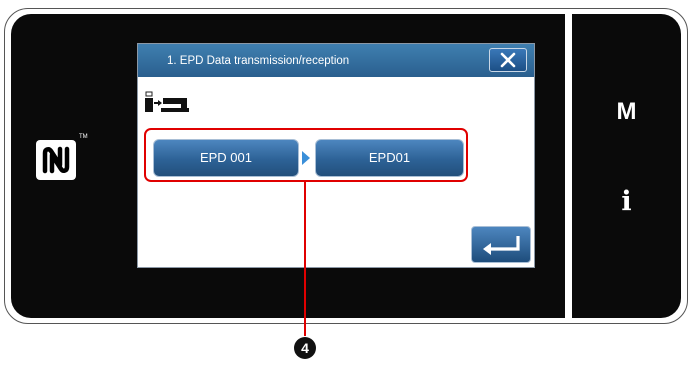  I want to click on dialog-title-bar: 1. EPD Data transmission/reception, so click(336, 60).